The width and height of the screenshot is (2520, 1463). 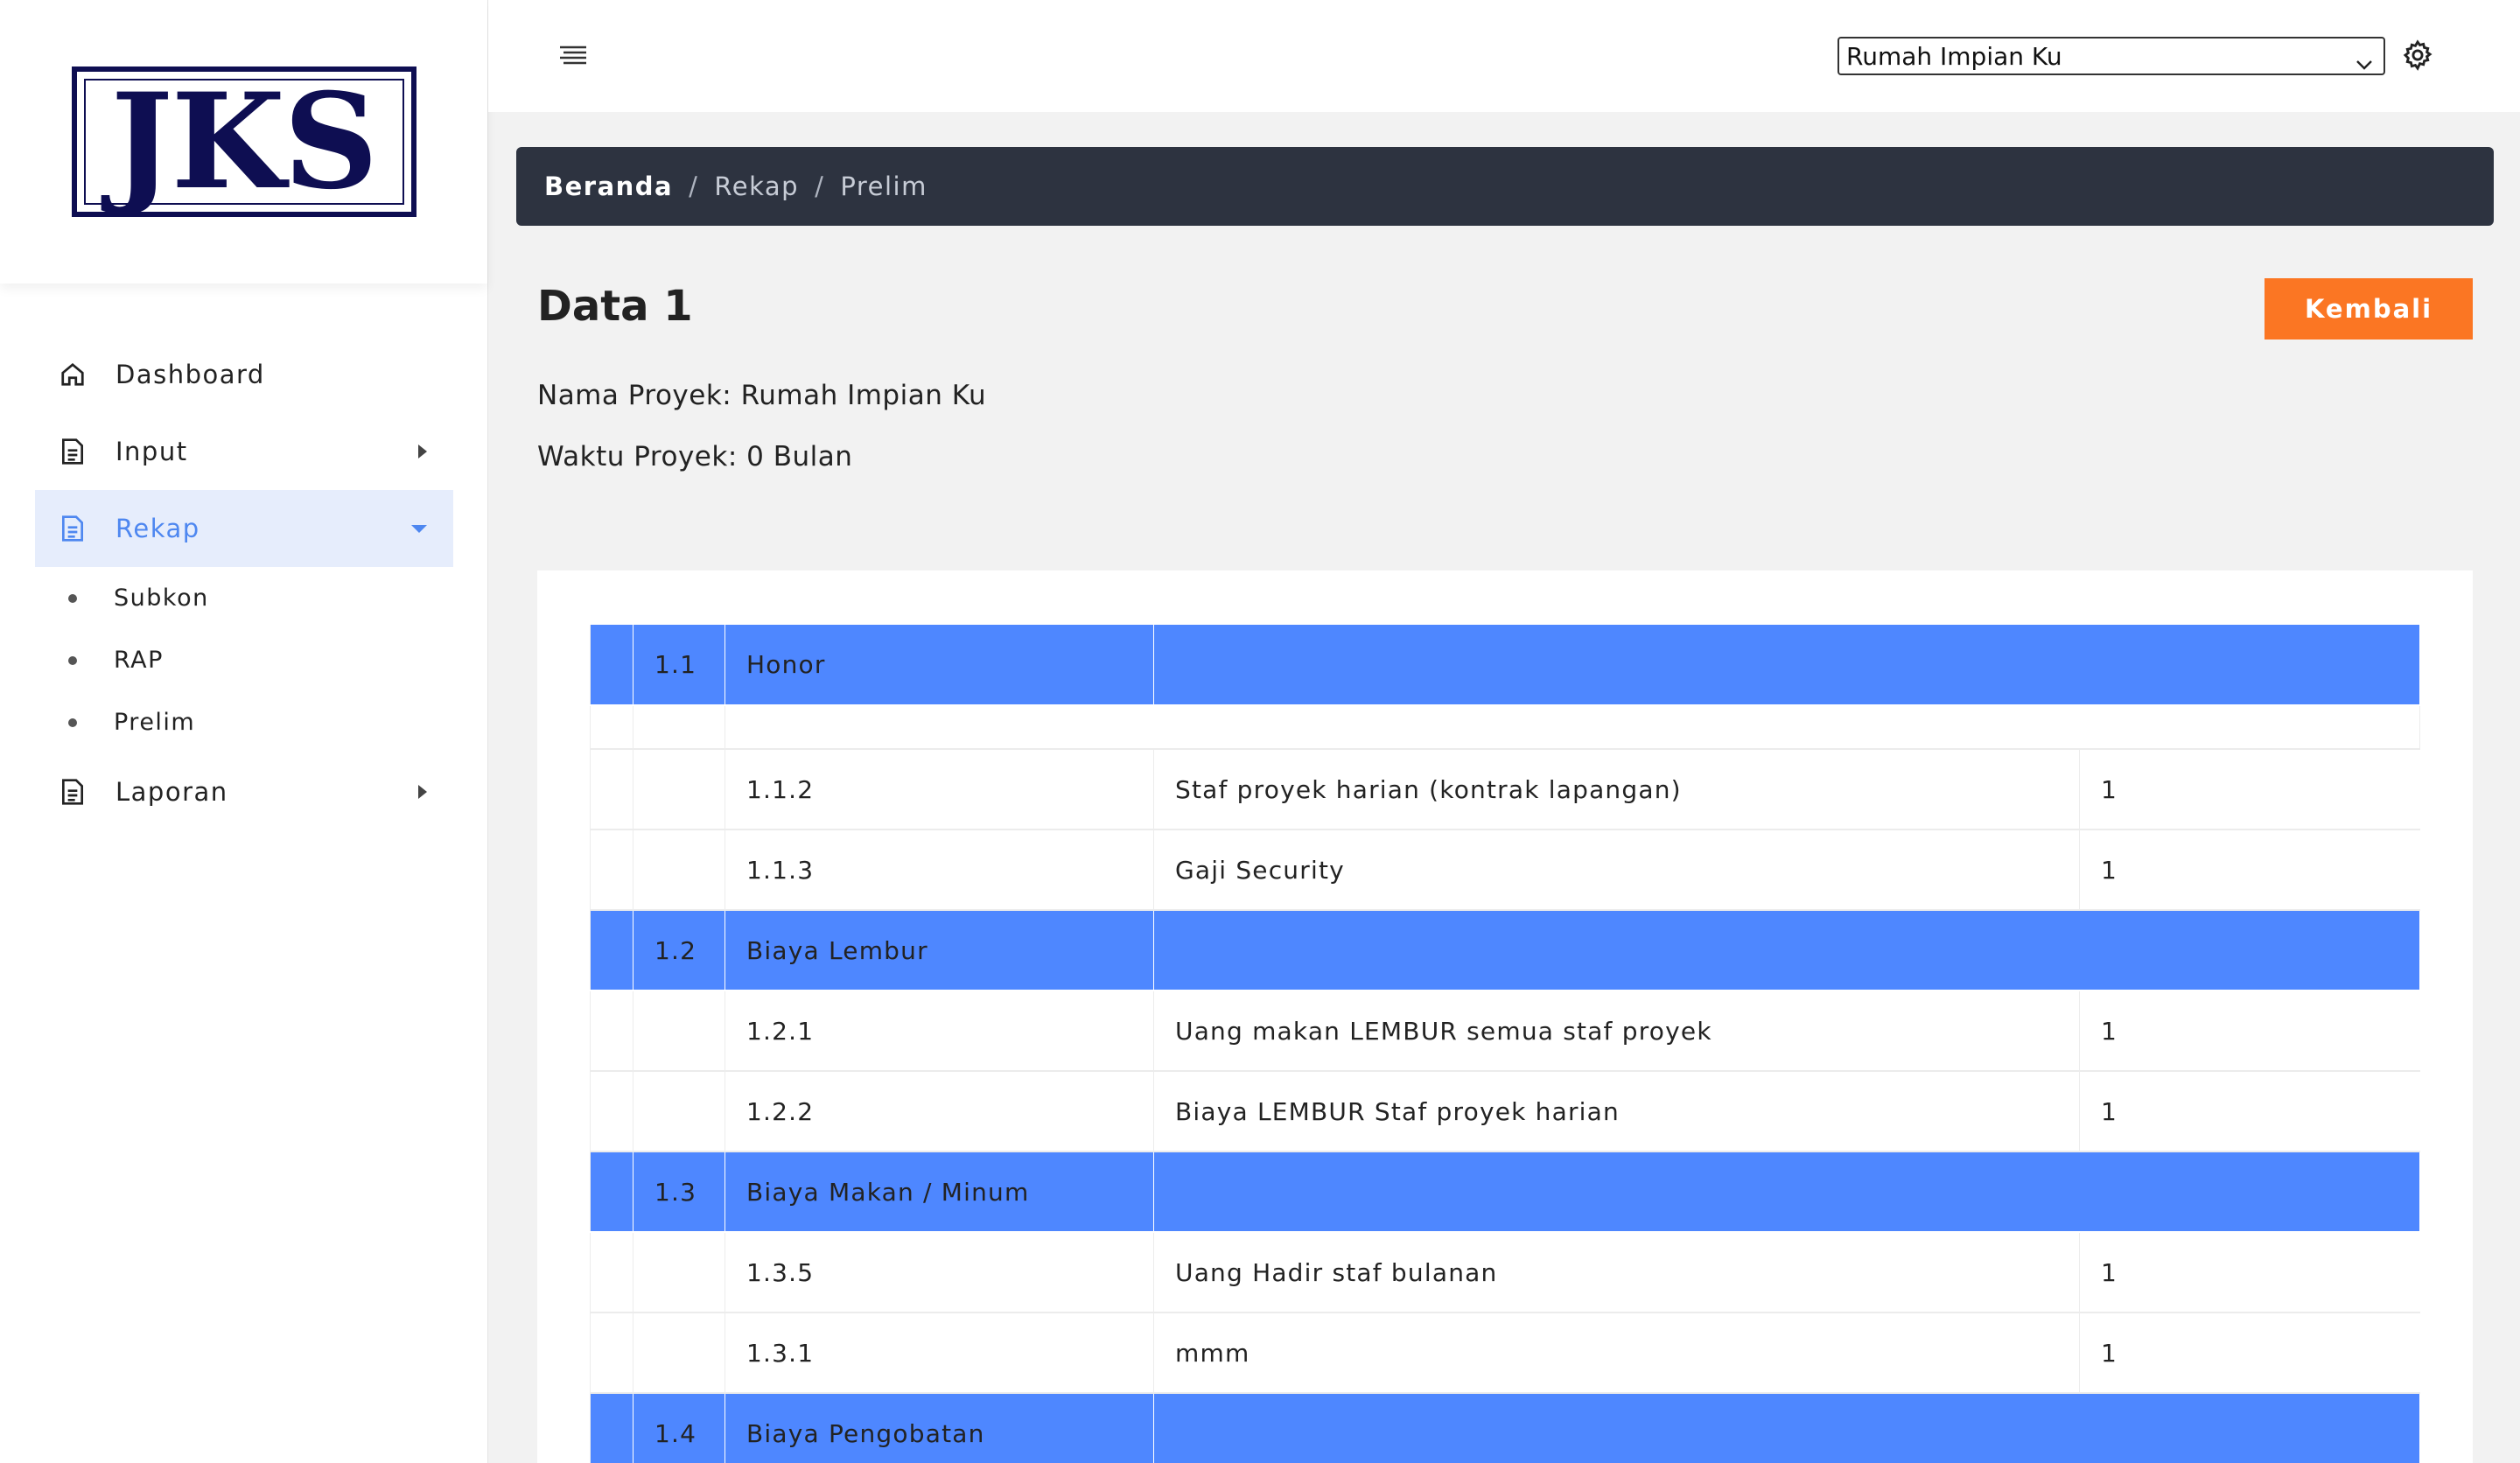 I want to click on sidebar-item-label: Input, so click(x=152, y=451).